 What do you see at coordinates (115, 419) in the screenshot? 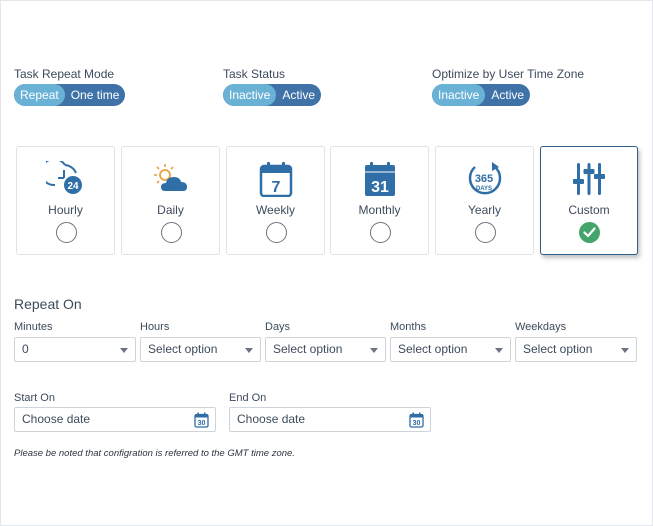
I see `start-date-input: Choose date 30` at bounding box center [115, 419].